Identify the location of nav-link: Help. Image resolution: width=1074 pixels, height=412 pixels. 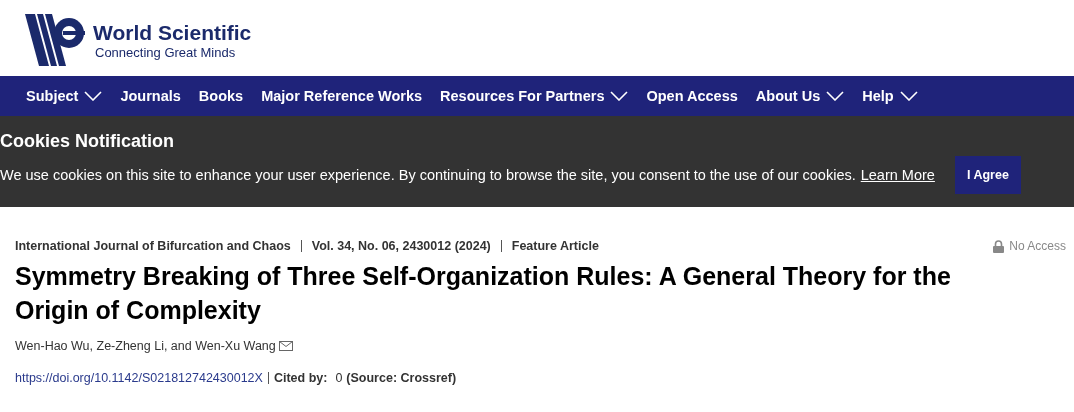
(890, 96).